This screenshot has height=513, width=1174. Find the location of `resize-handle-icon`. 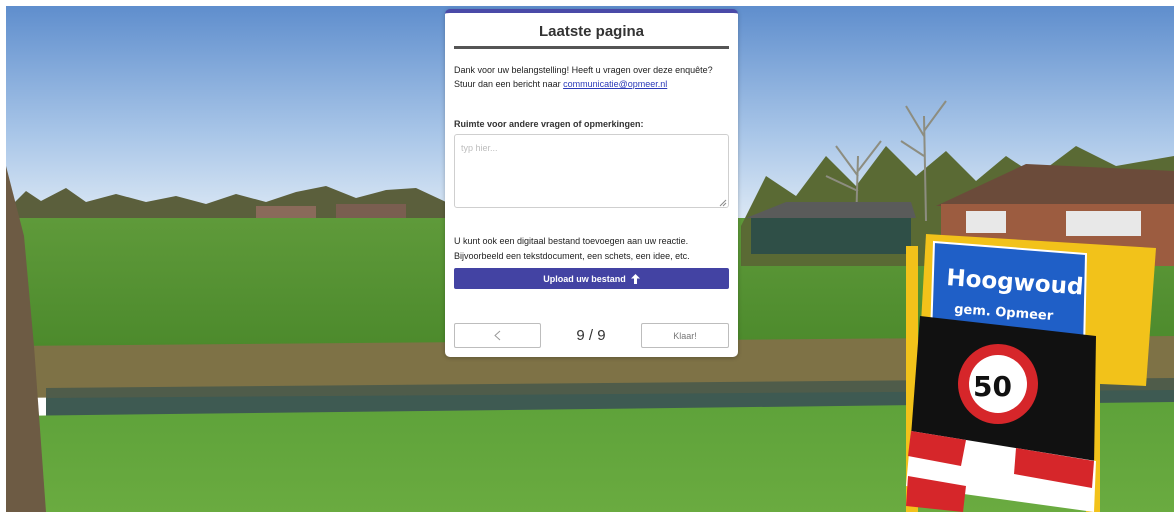

resize-handle-icon is located at coordinates (723, 203).